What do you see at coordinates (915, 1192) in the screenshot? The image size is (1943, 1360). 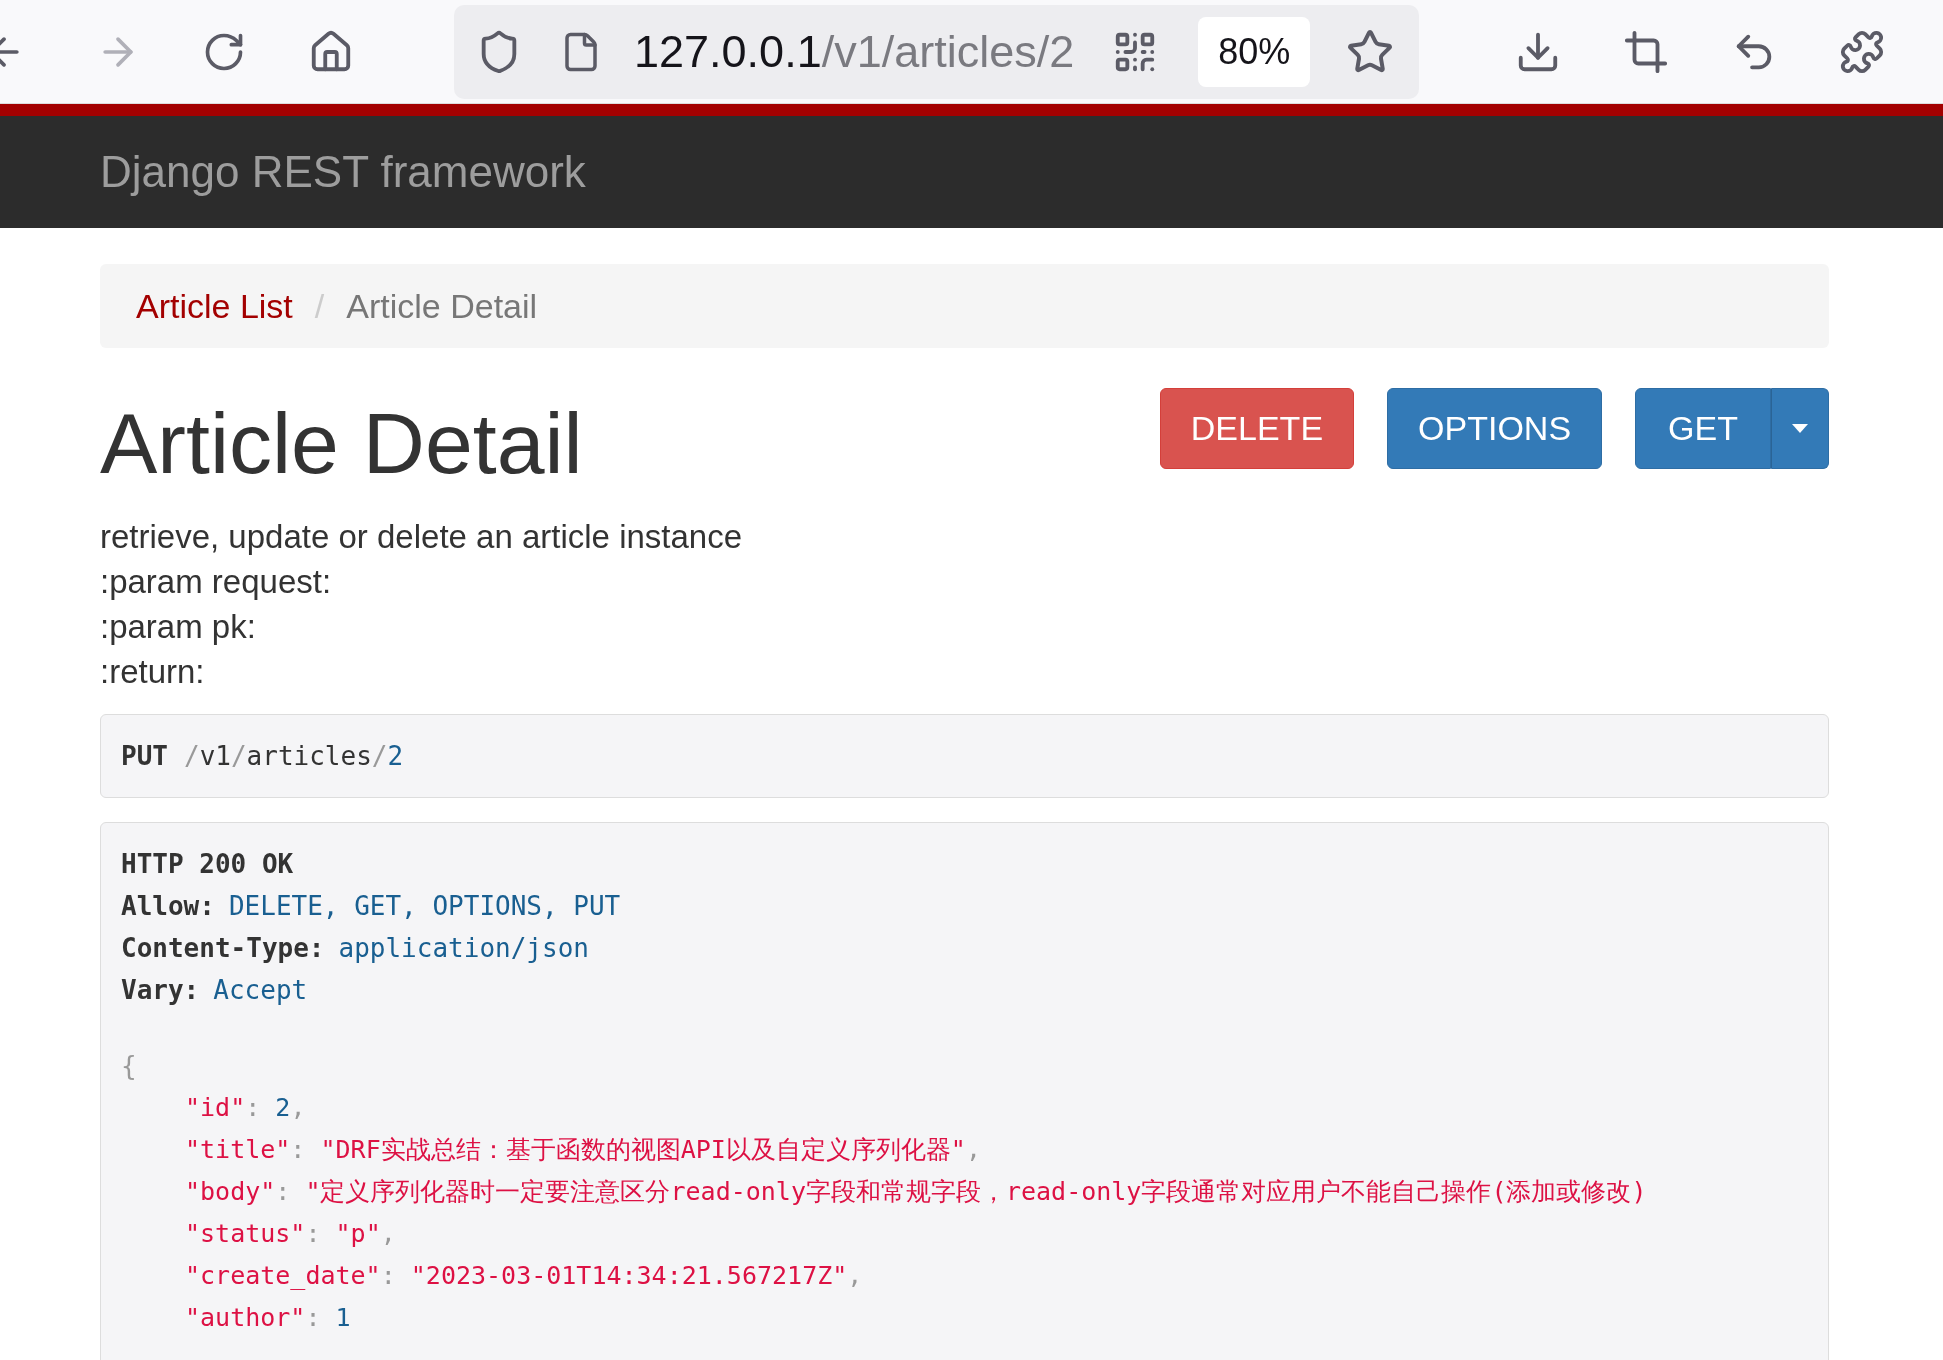 I see `json-line: "body": "定义序列化器时一定要注意区分read-only字段和常规字段，read-only字段通常对应用户不能自己操作(添加或修改)` at bounding box center [915, 1192].